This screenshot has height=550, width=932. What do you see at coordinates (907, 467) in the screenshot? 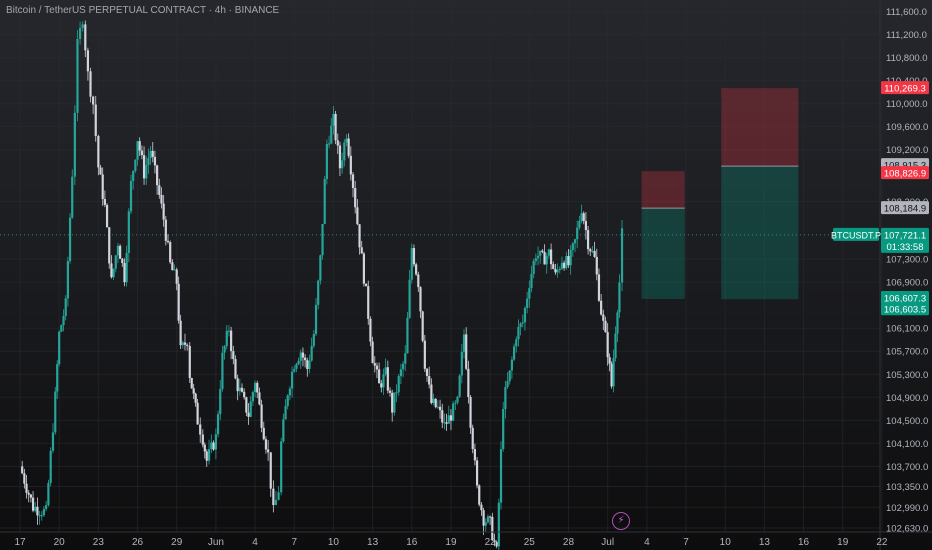
I see `y-tick-label: 103,700.0` at bounding box center [907, 467].